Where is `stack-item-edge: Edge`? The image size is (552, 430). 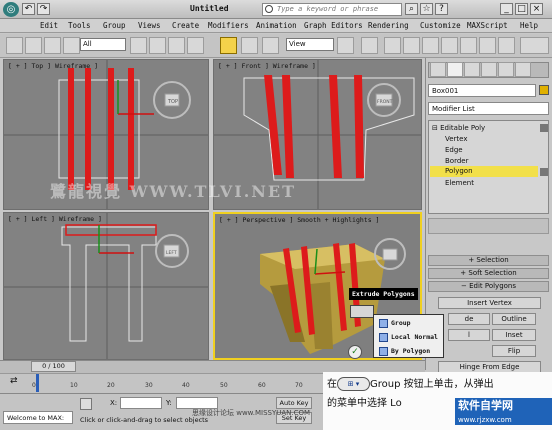 stack-item-edge: Edge is located at coordinates (454, 150).